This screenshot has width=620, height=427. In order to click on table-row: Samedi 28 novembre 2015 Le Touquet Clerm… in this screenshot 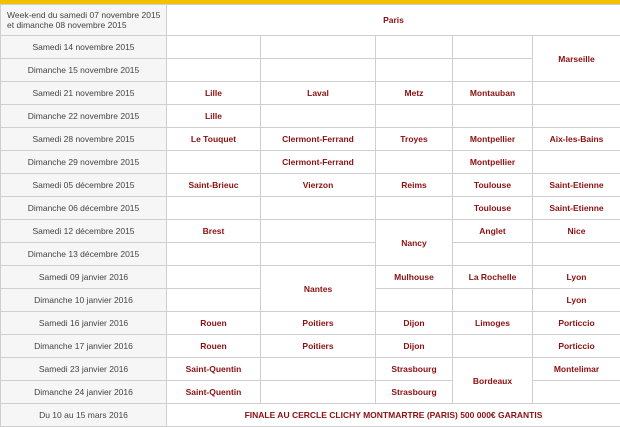, I will do `click(310, 139)`.